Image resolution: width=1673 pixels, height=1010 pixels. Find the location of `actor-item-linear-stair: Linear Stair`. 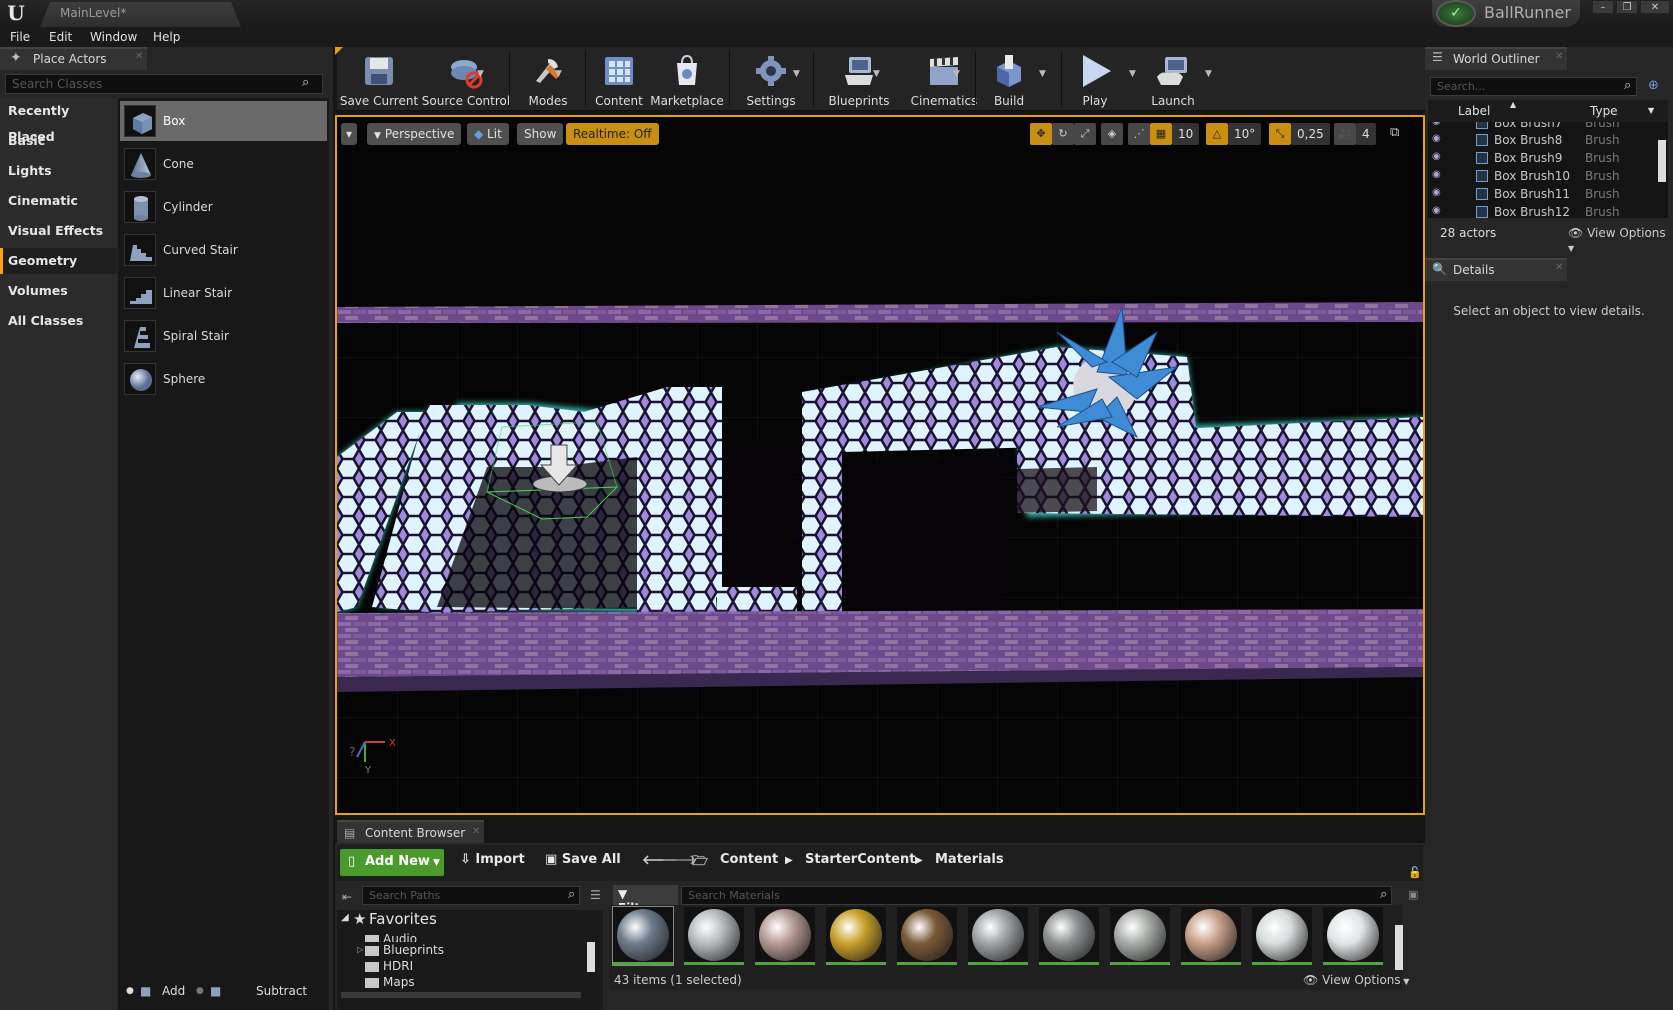

actor-item-linear-stair: Linear Stair is located at coordinates (223, 293).